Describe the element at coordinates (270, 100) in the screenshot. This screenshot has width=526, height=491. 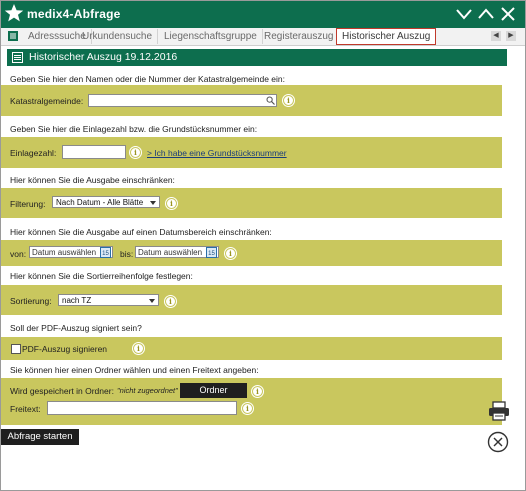
I see `search-icon` at that location.